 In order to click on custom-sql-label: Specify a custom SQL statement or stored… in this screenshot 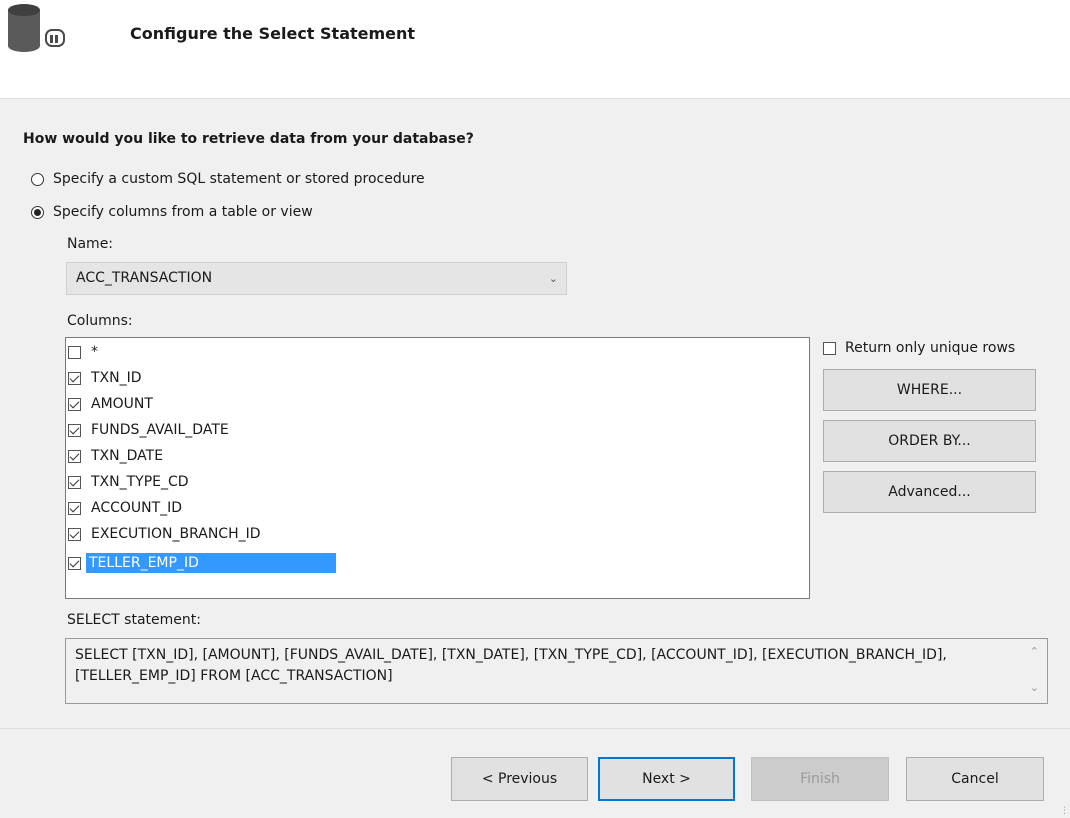, I will do `click(239, 179)`.